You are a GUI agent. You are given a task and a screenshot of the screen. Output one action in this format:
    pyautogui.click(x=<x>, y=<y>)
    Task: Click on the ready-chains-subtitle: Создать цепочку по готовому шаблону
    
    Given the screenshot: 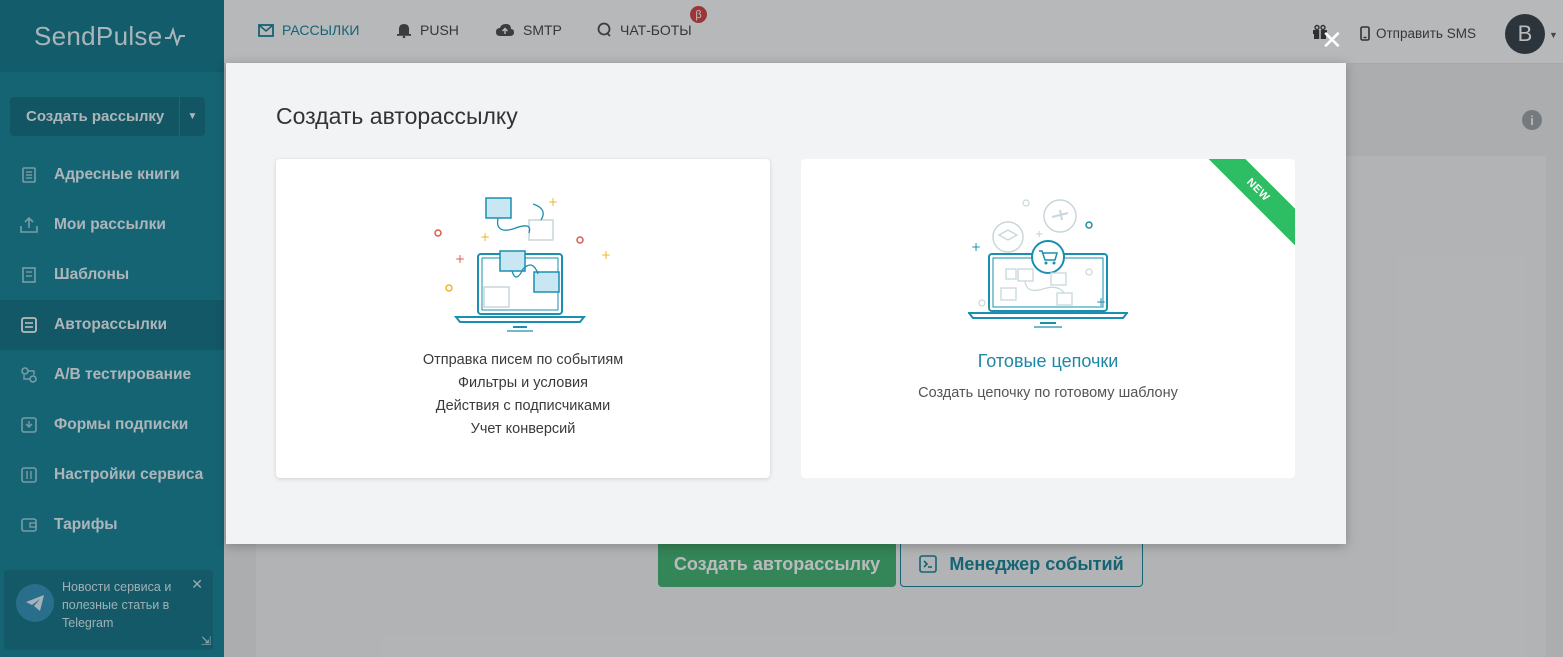 What is the action you would take?
    pyautogui.click(x=1048, y=393)
    